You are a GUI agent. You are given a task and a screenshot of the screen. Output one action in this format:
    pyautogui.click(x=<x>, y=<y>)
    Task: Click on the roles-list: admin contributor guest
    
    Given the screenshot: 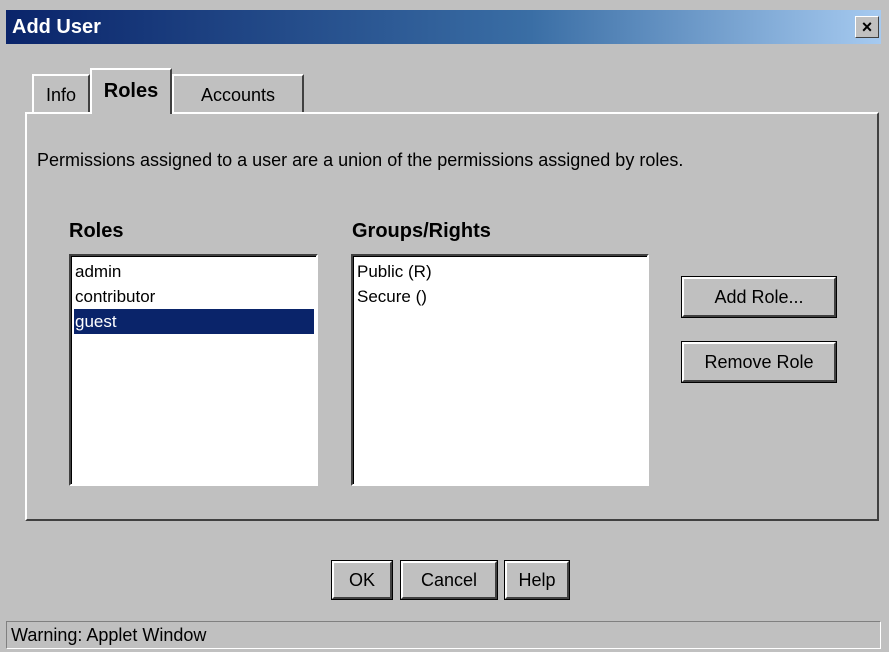 What is the action you would take?
    pyautogui.click(x=193, y=370)
    